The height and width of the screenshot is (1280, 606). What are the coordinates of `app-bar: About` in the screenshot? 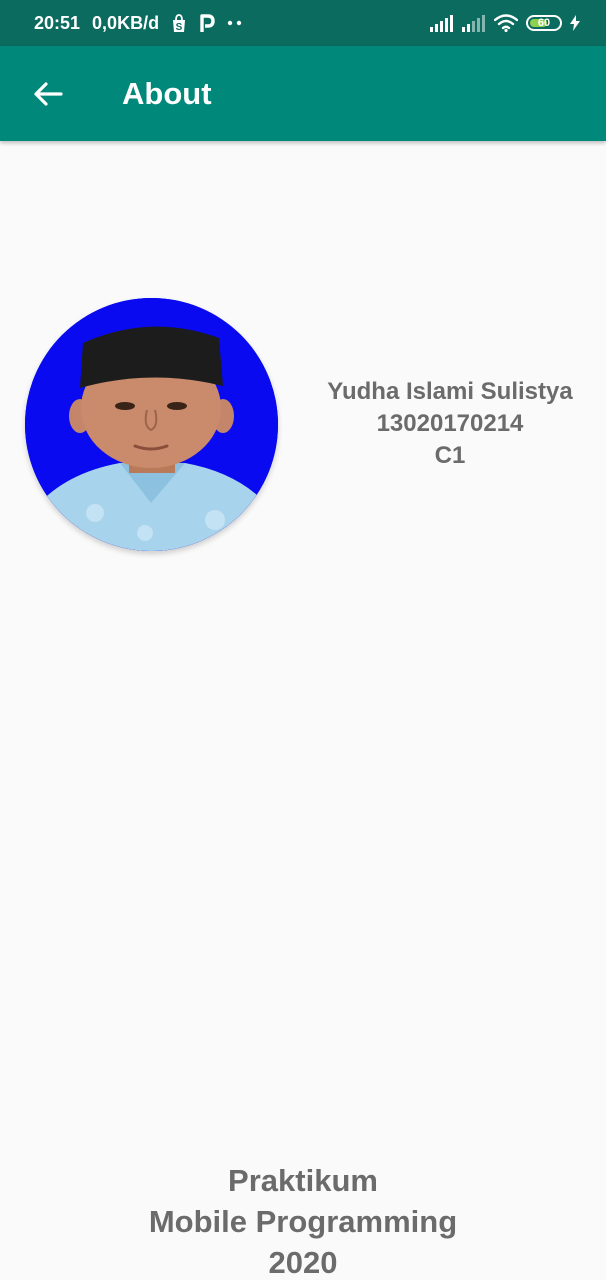 It's located at (303, 93).